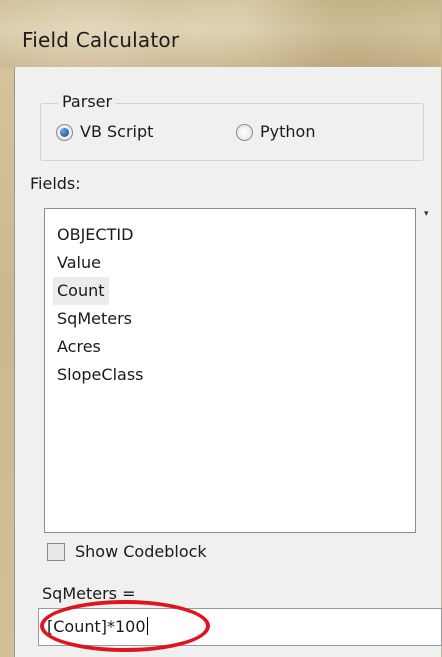  Describe the element at coordinates (55, 183) in the screenshot. I see `fields-label: Fields:` at that location.